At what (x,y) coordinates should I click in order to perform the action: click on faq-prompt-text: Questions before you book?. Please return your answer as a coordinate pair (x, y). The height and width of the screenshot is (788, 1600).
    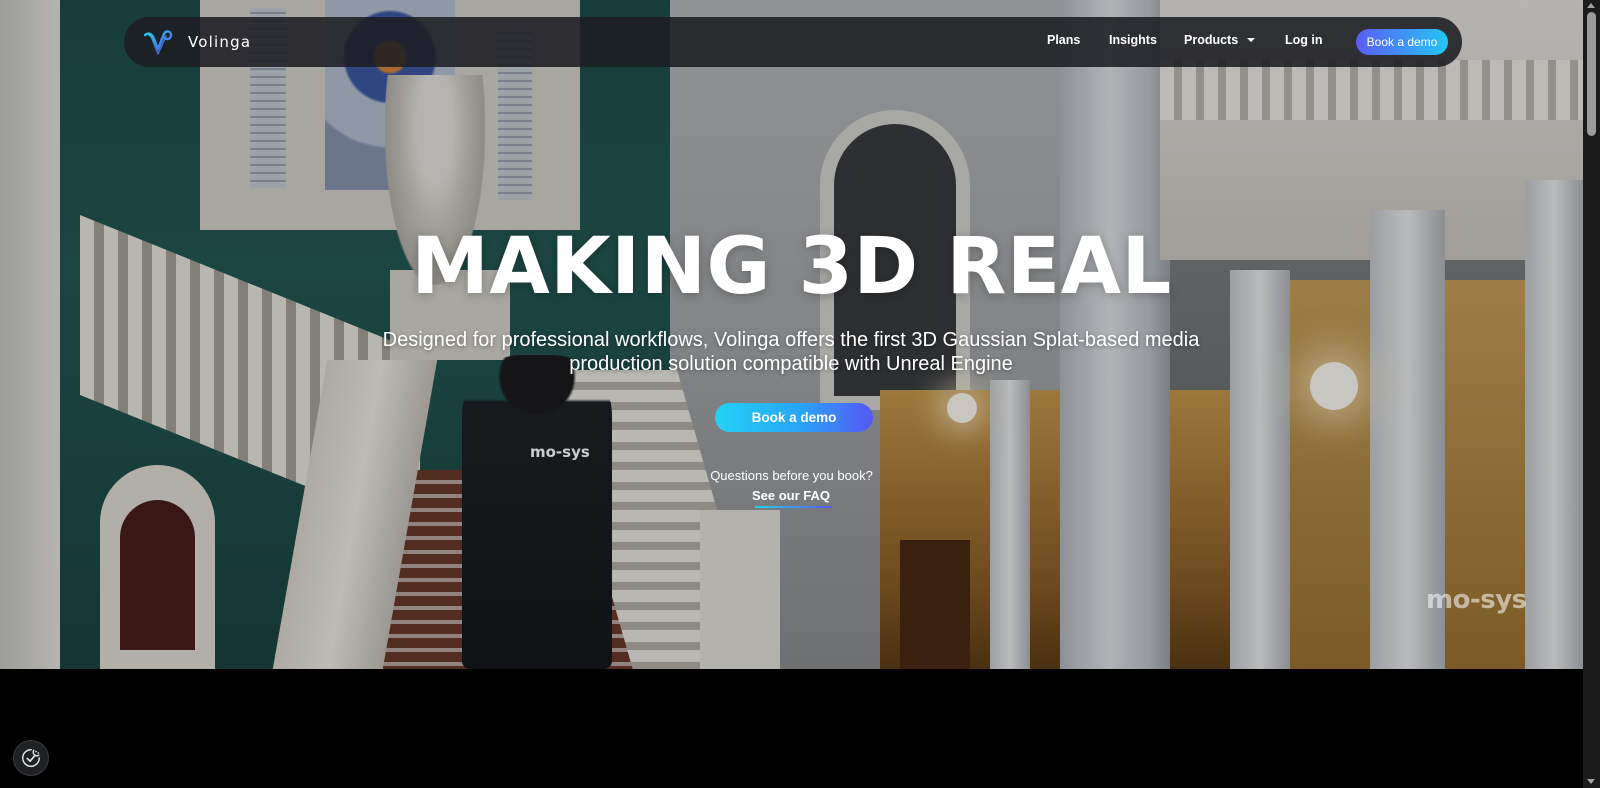
    Looking at the image, I should click on (791, 475).